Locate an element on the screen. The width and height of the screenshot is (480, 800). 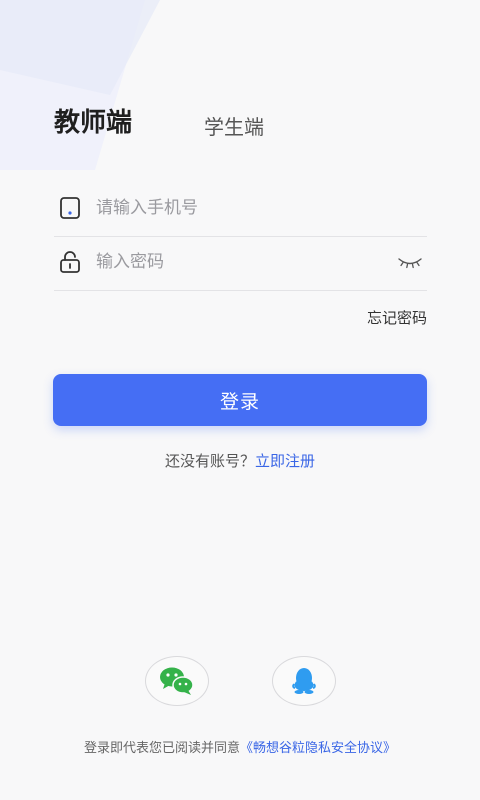
privacy-agreement: 登录即代表您已阅读并同意《畅想谷粒隐私安全协议》 is located at coordinates (240, 749).